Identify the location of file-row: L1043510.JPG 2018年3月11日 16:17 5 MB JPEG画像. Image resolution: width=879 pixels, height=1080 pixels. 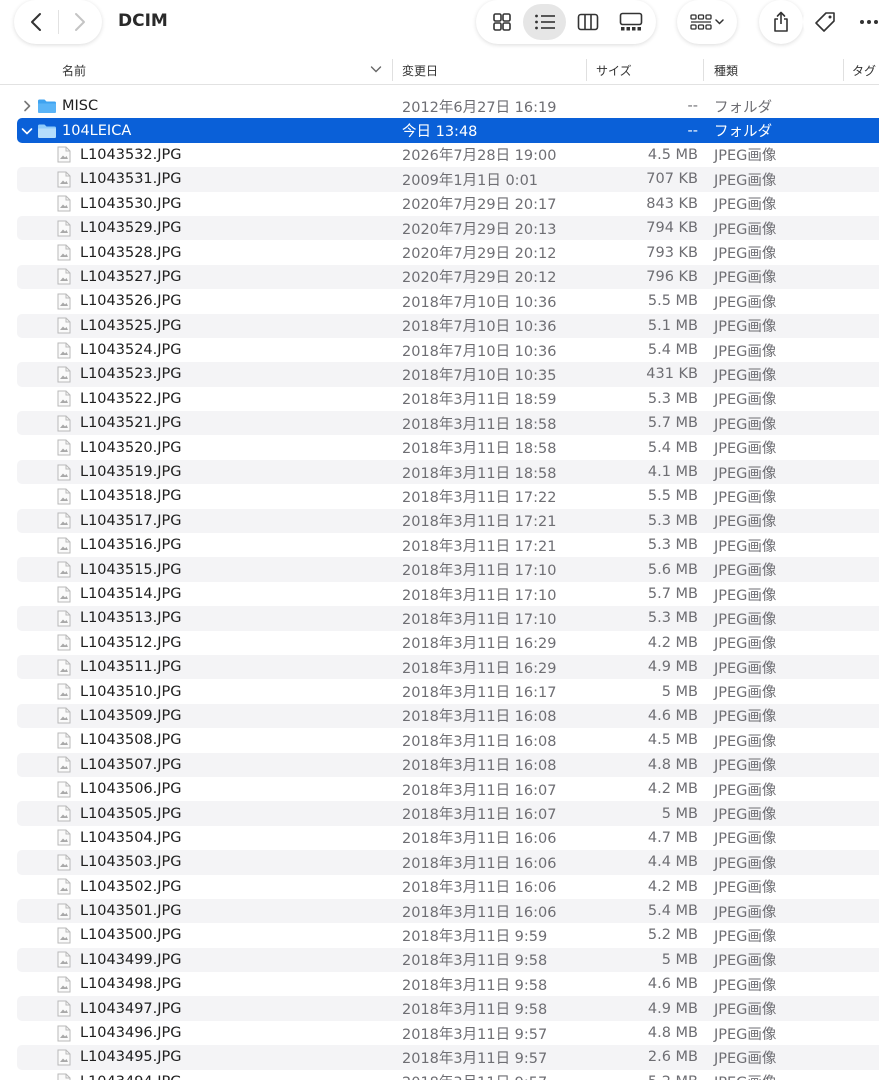
(439, 691).